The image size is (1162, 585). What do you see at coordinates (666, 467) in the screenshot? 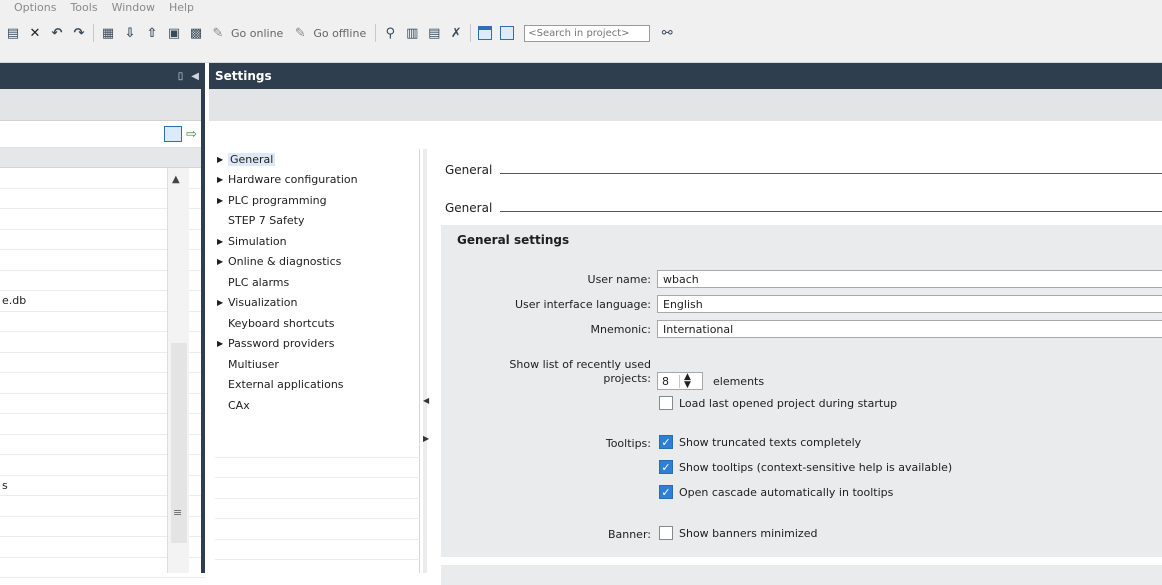
I see `show-tooltips-checkbox: ✓` at bounding box center [666, 467].